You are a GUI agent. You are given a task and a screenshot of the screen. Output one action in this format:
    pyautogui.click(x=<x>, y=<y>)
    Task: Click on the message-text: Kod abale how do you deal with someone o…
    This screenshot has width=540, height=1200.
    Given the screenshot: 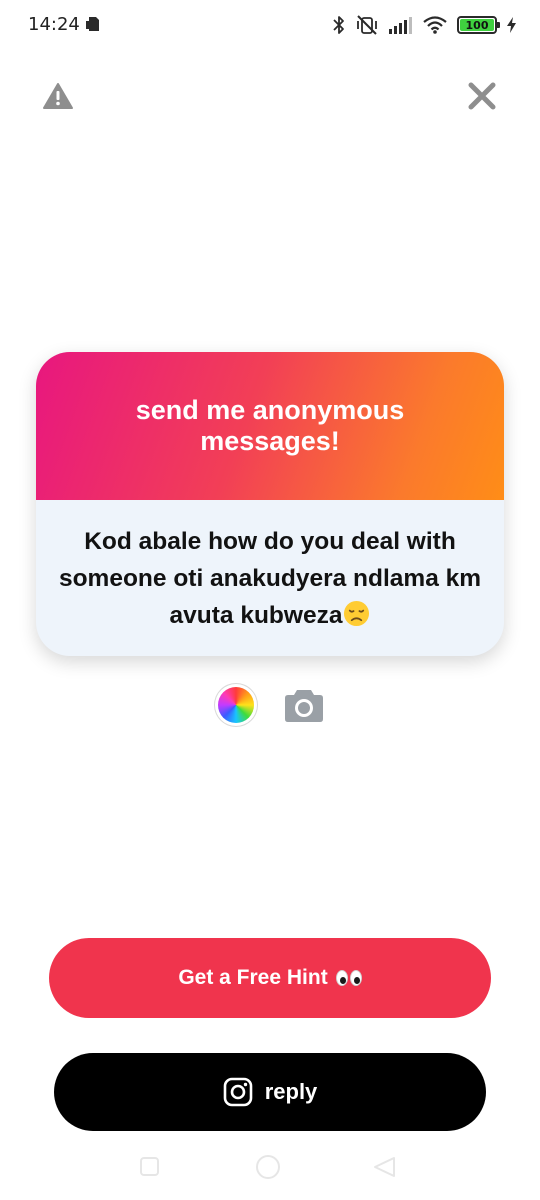 What is the action you would take?
    pyautogui.click(x=270, y=578)
    